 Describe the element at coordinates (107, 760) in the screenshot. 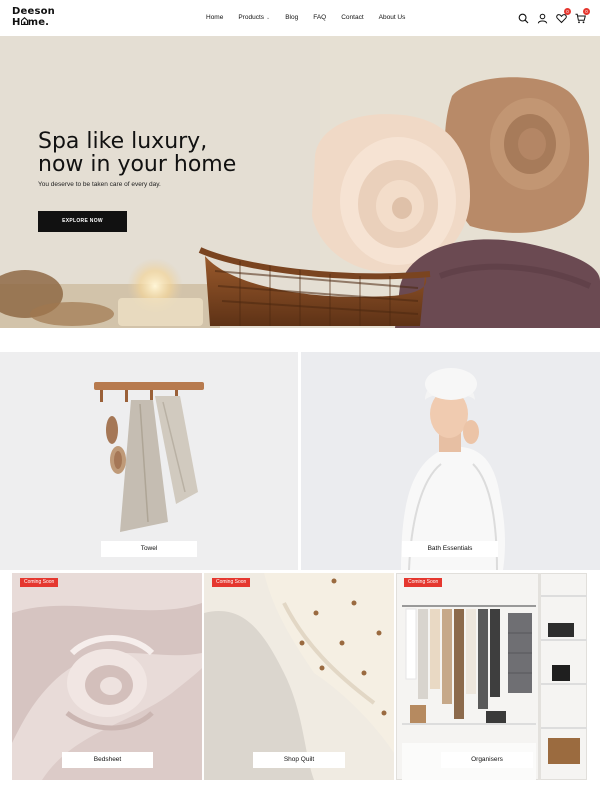

I see `category-bedsheet-label: Bedsheet` at that location.